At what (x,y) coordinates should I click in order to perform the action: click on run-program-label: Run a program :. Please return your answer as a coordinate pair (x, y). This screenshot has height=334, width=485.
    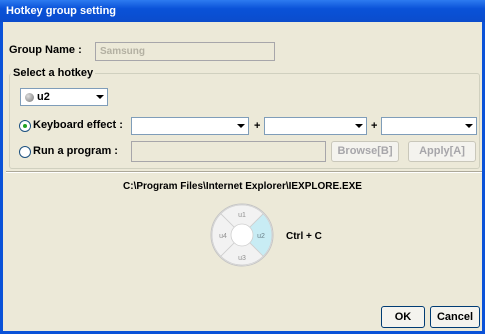
    Looking at the image, I should click on (75, 151).